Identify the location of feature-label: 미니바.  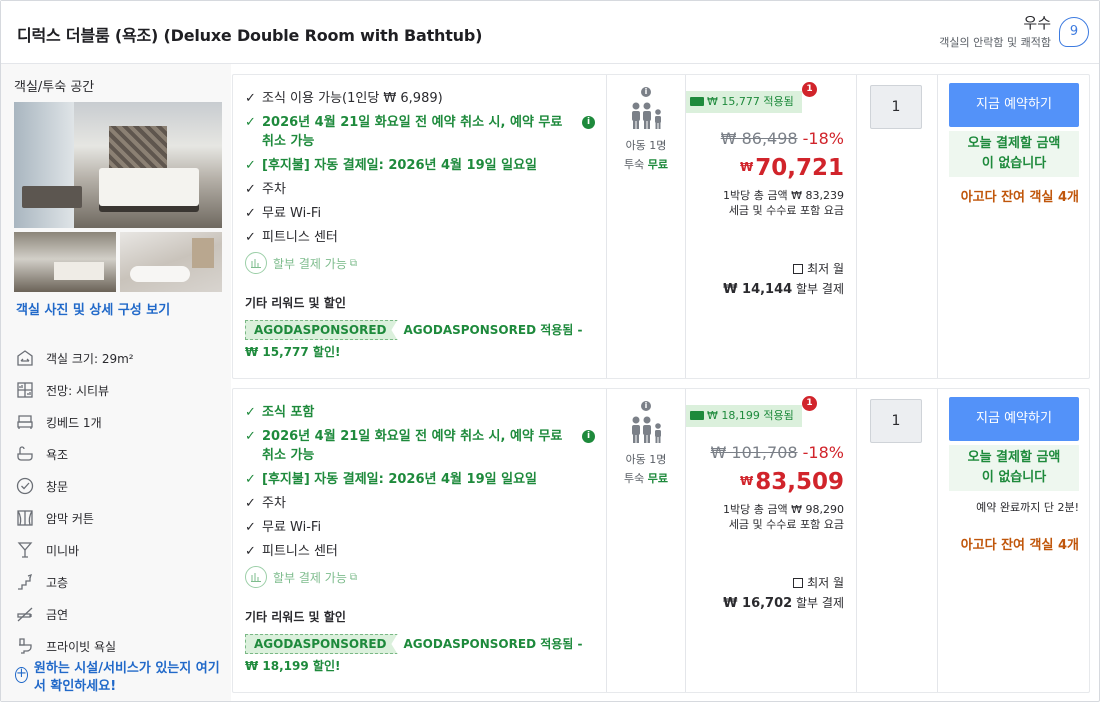
(63, 550).